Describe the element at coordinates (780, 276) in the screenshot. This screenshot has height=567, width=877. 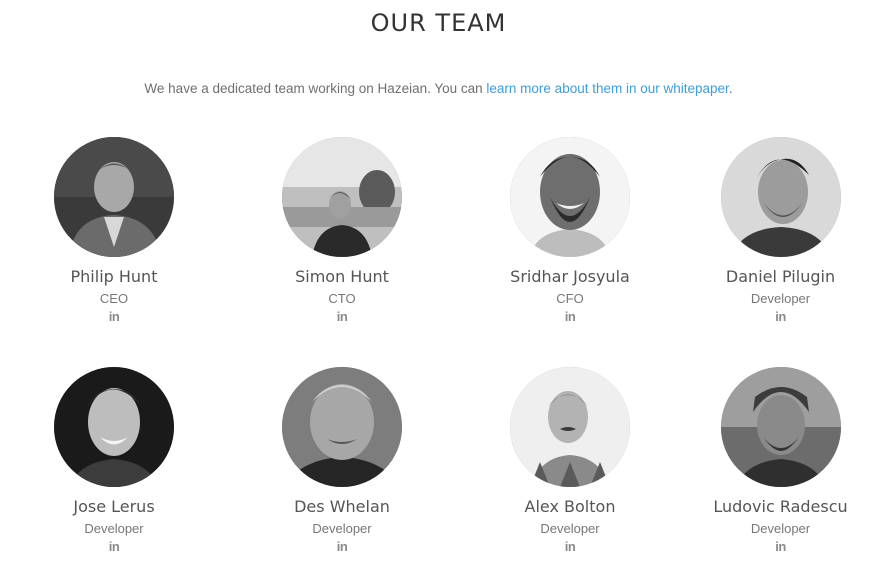
I see `member-name: Daniel Pilugin` at that location.